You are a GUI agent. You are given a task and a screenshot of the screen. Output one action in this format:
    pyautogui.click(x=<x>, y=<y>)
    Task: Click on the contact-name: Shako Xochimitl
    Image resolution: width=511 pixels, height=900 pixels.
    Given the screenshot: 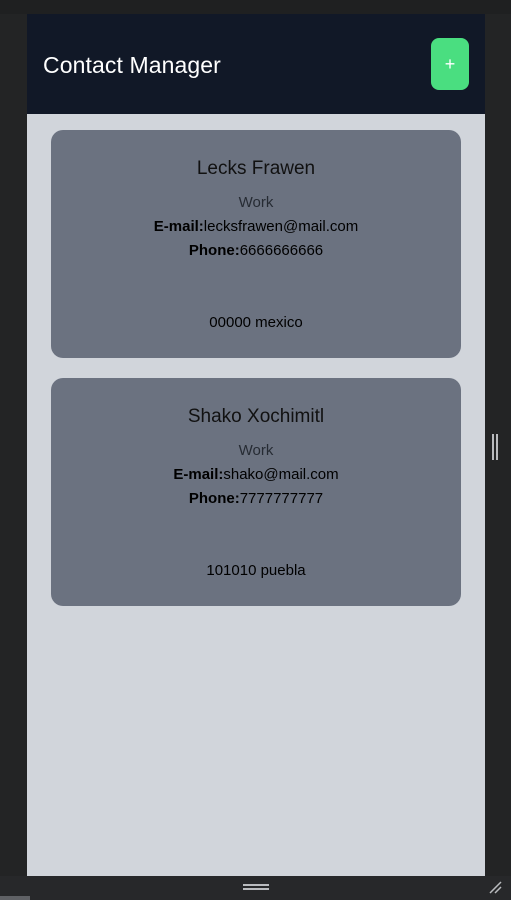 What is the action you would take?
    pyautogui.click(x=256, y=416)
    